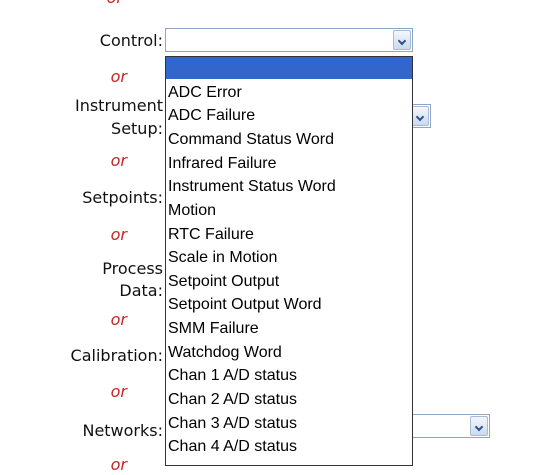 The height and width of the screenshot is (475, 533). I want to click on dropdown-option, so click(290, 69).